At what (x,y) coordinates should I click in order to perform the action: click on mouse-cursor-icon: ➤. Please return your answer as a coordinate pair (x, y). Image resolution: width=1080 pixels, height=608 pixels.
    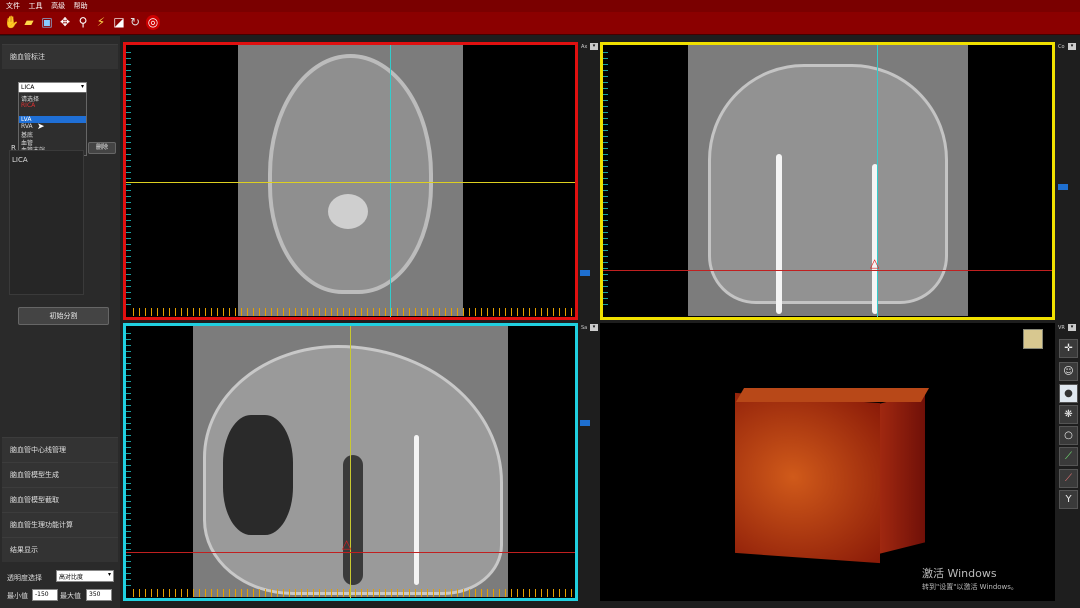
    Looking at the image, I should click on (41, 127).